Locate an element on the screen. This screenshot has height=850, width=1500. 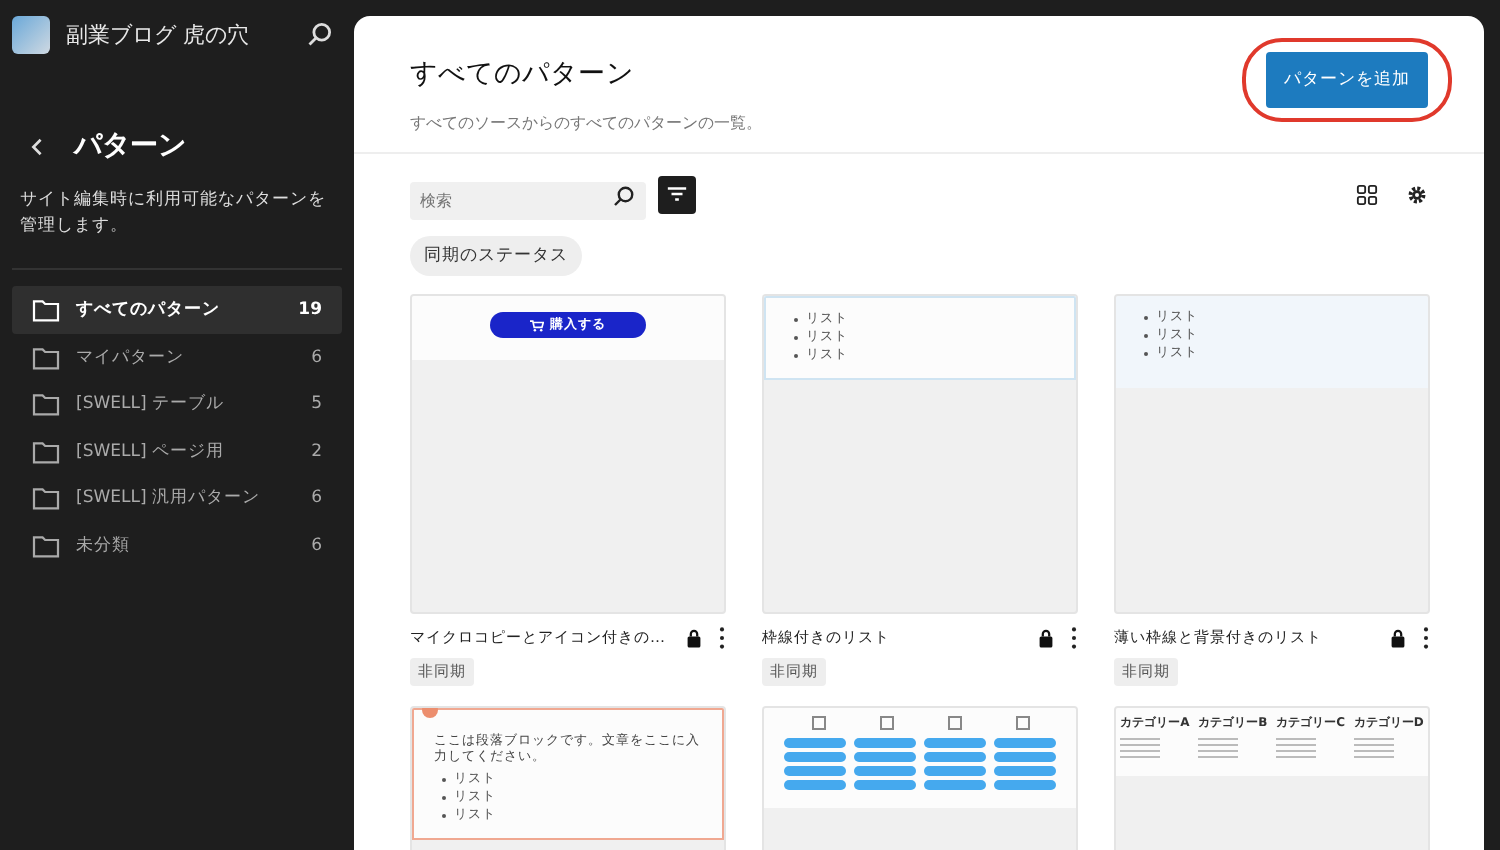
sidebar-item: [SWELL] テーブル 5 is located at coordinates (177, 404).